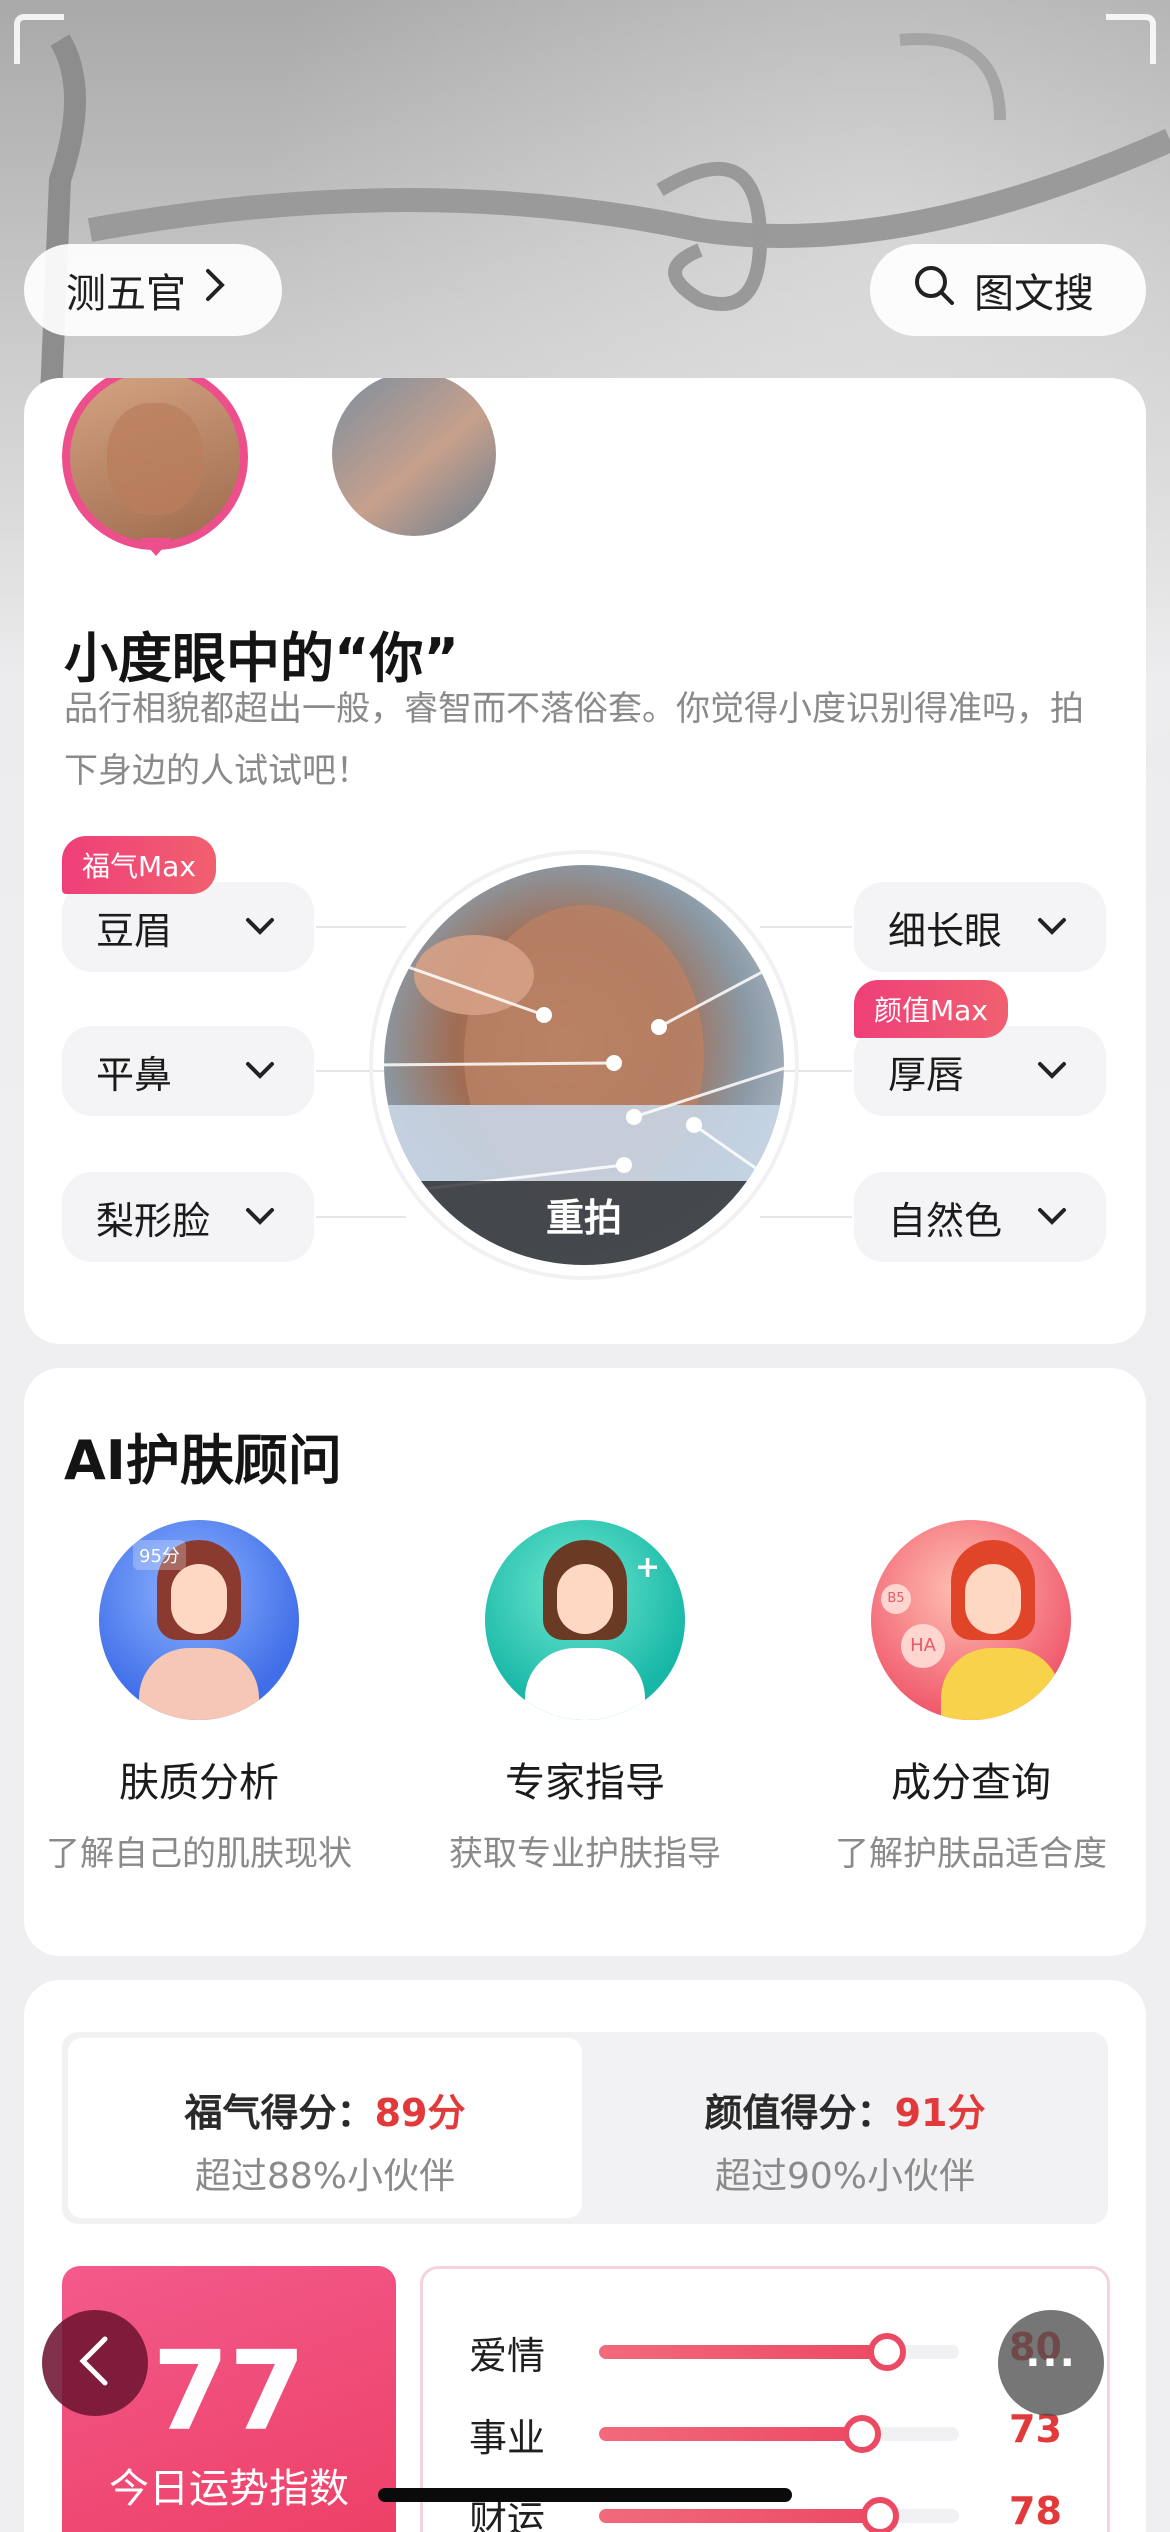 The image size is (1170, 2532). I want to click on feature-label: 细长眼, so click(945, 930).